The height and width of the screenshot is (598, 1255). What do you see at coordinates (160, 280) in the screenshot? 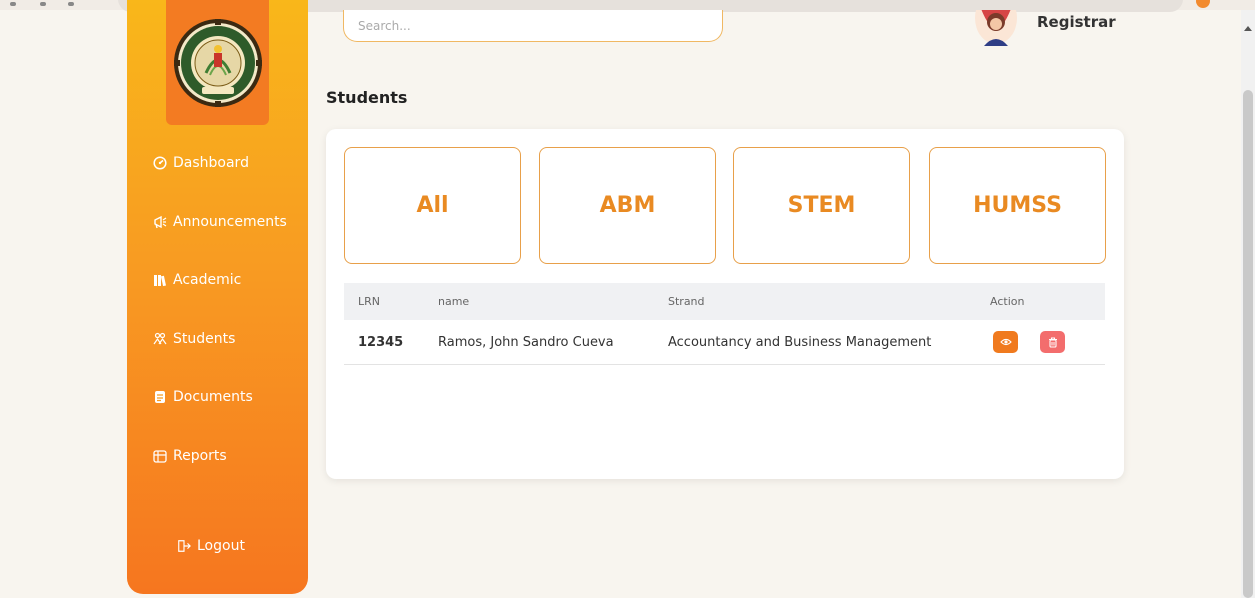
I see `books-icon` at bounding box center [160, 280].